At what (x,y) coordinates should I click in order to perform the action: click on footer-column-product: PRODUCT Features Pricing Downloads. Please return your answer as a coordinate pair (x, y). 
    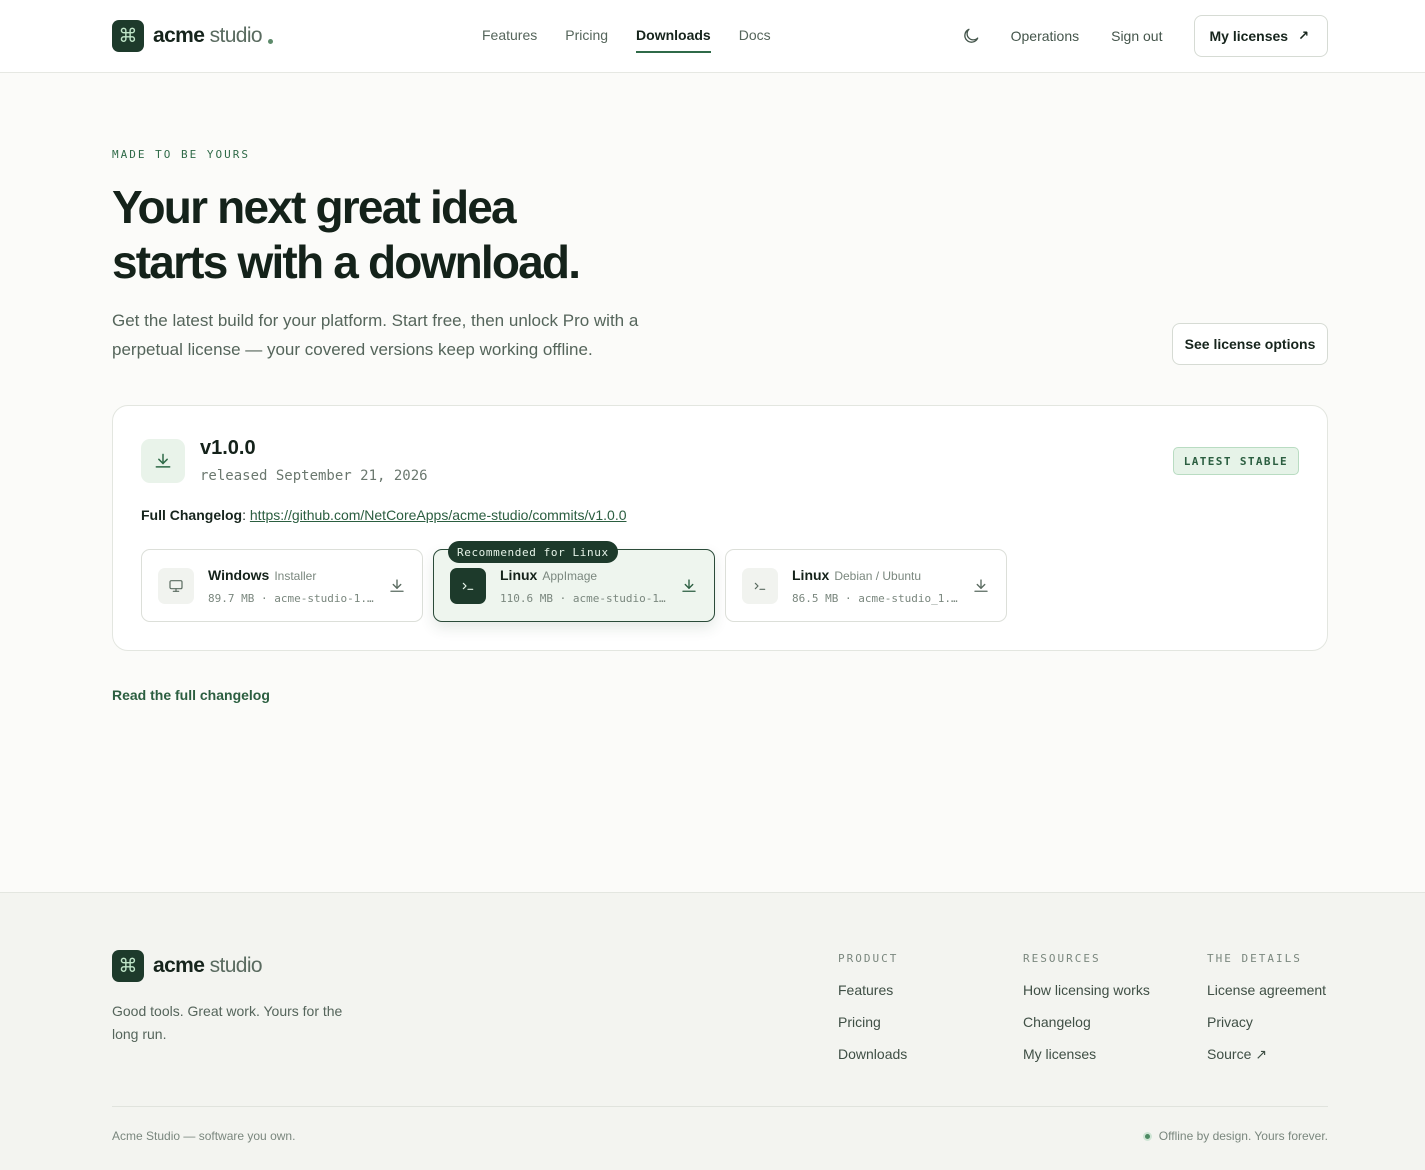
    Looking at the image, I should click on (872, 1015).